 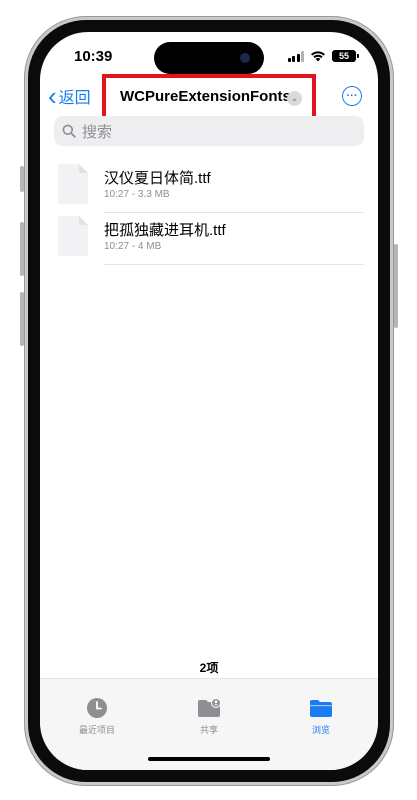 I want to click on back-label: 返回, so click(x=74, y=98).